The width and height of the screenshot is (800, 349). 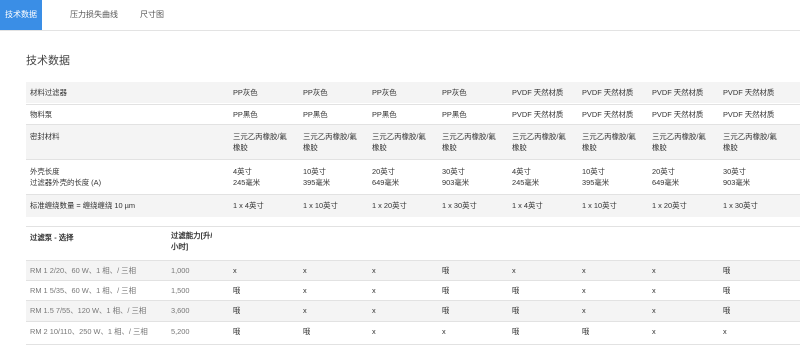 I want to click on tab-pressure-loss-curve: 压力损失曲线, so click(x=94, y=15).